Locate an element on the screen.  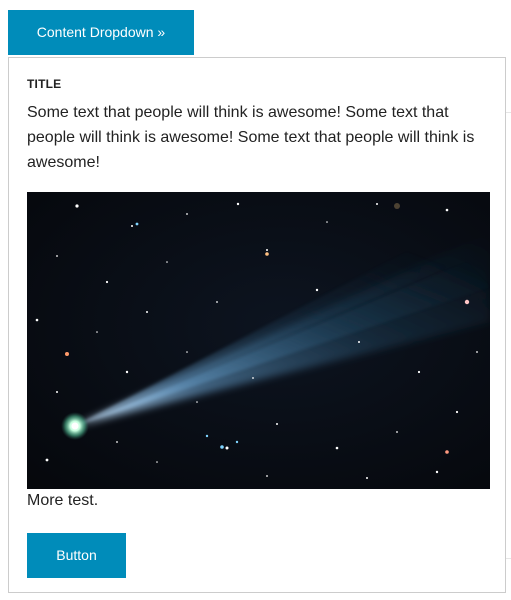
content-dropdown-button: Content Dropdown » is located at coordinates (101, 32).